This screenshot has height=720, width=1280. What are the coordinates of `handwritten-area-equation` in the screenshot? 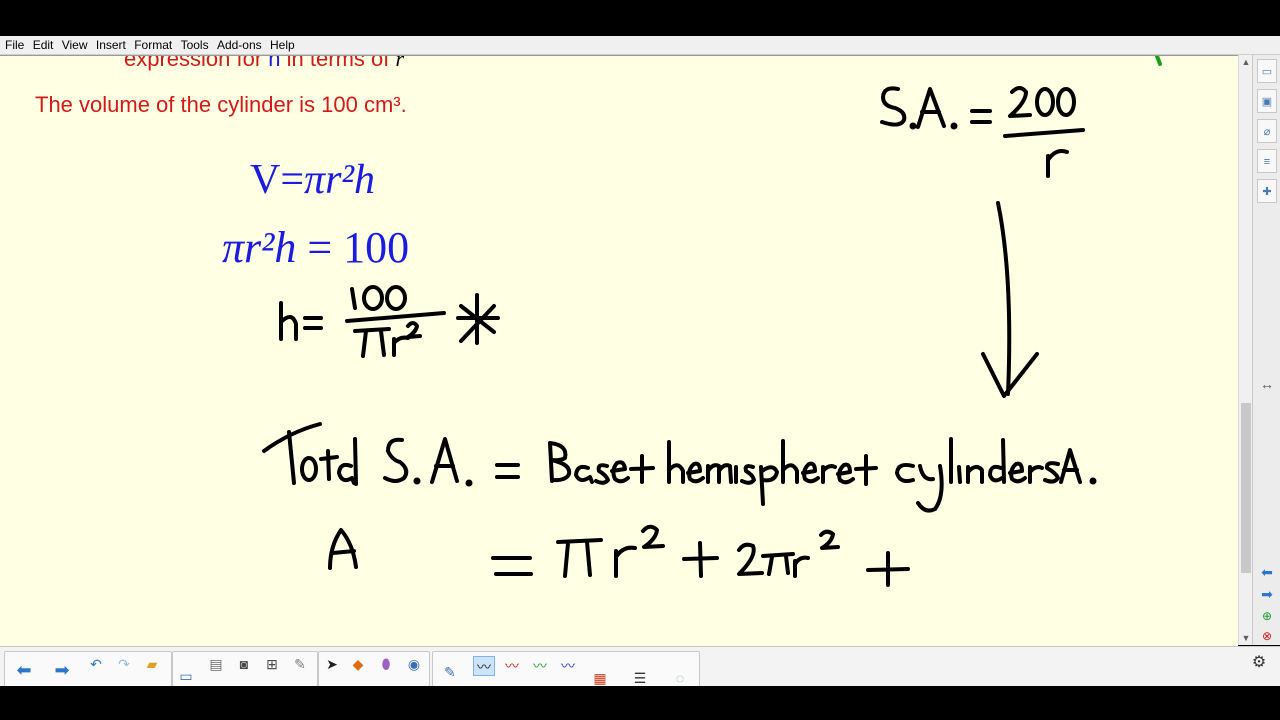 It's located at (619, 555).